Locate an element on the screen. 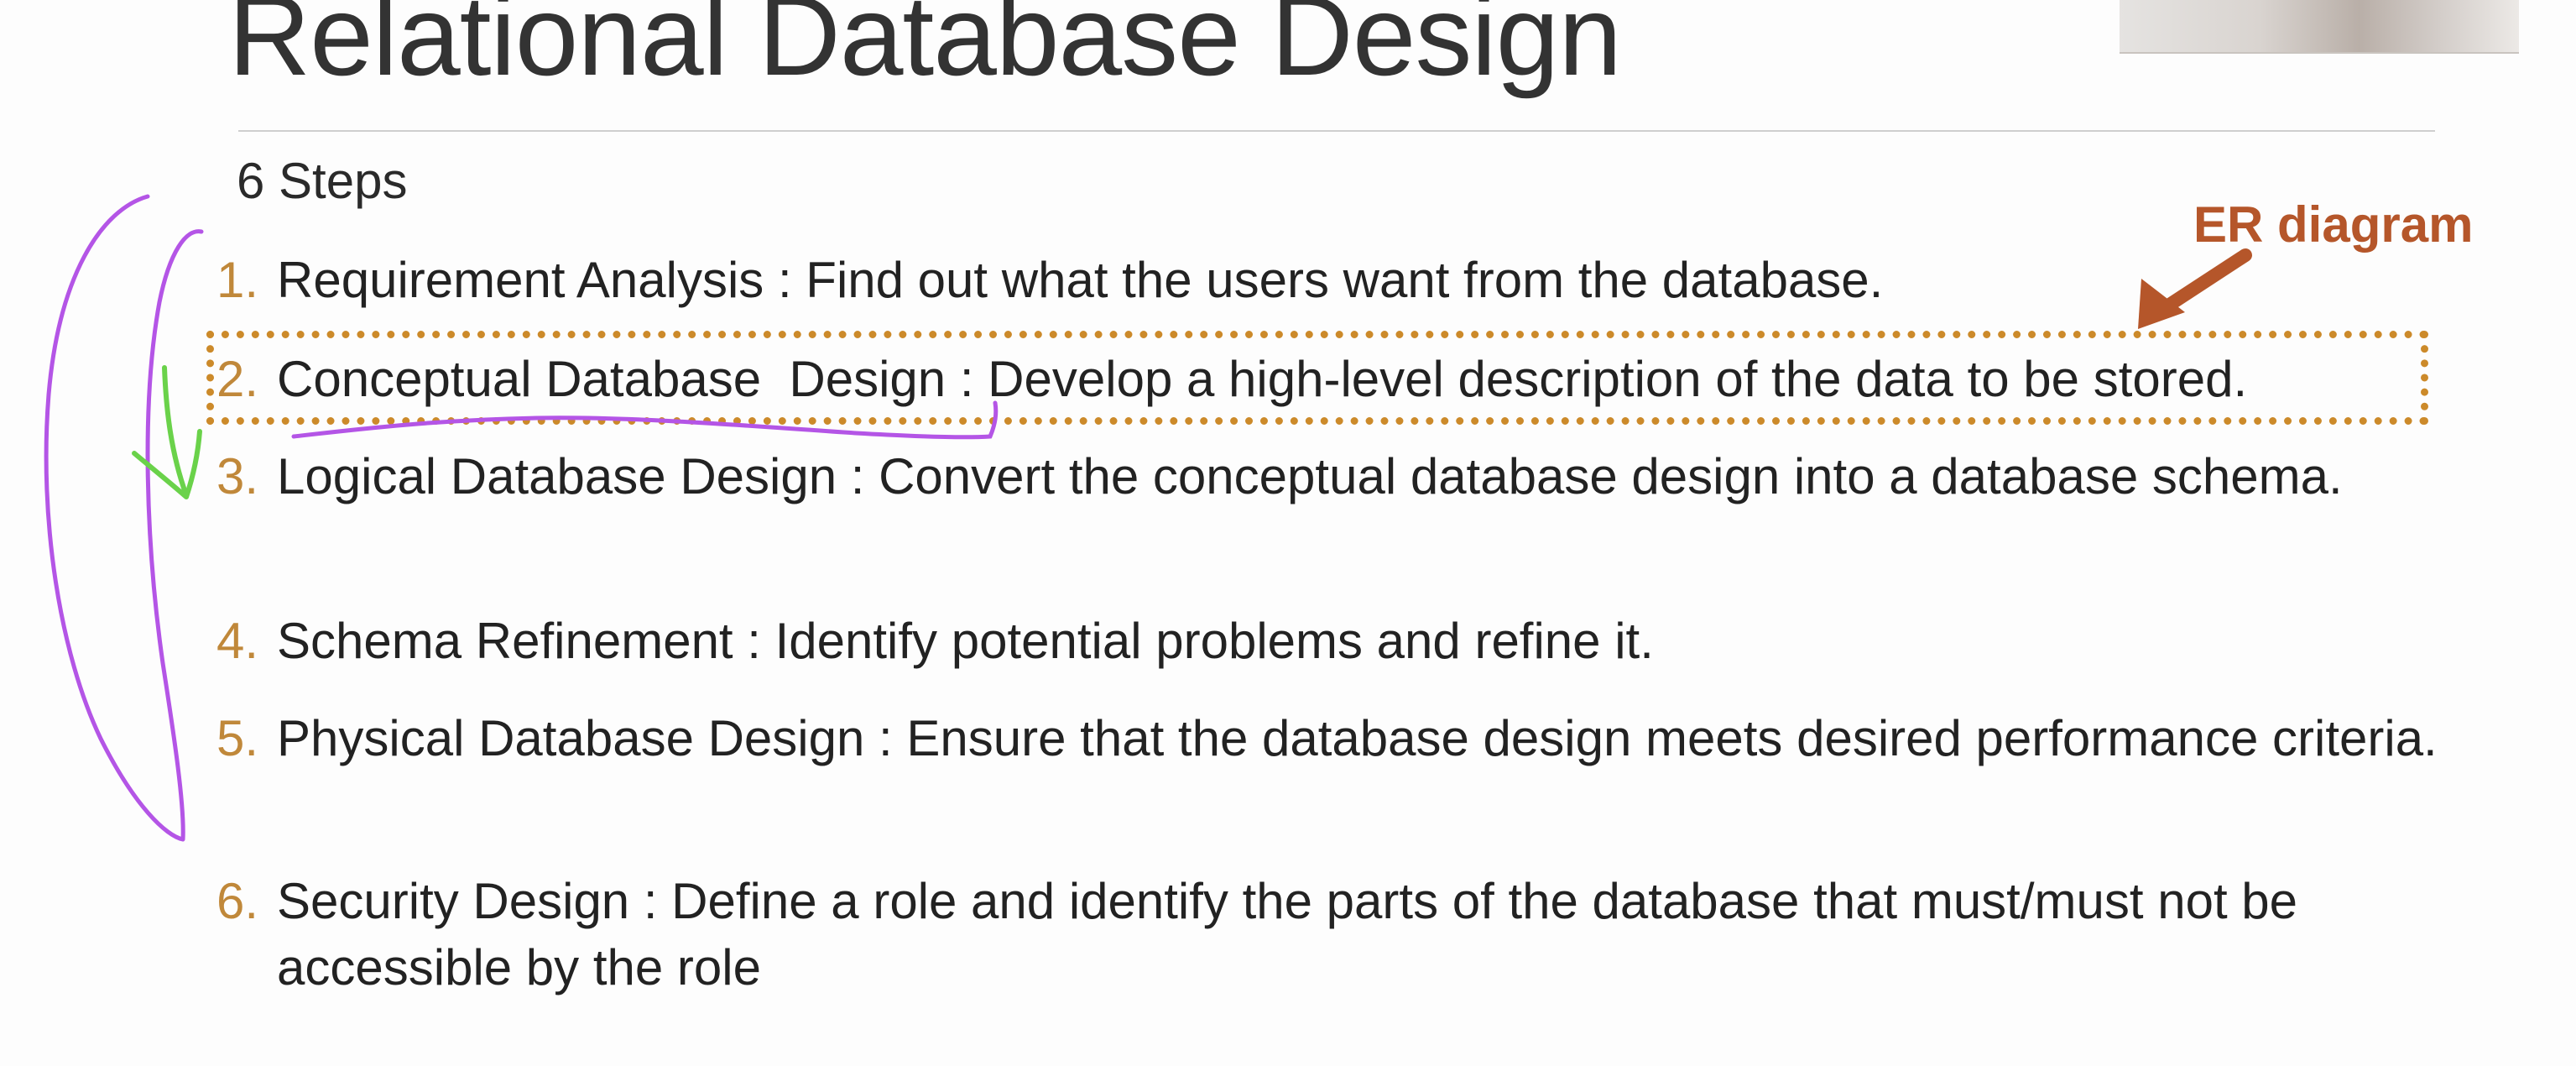 The width and height of the screenshot is (2576, 1066). er-diagram-callout-label: ER diagram is located at coordinates (2333, 224).